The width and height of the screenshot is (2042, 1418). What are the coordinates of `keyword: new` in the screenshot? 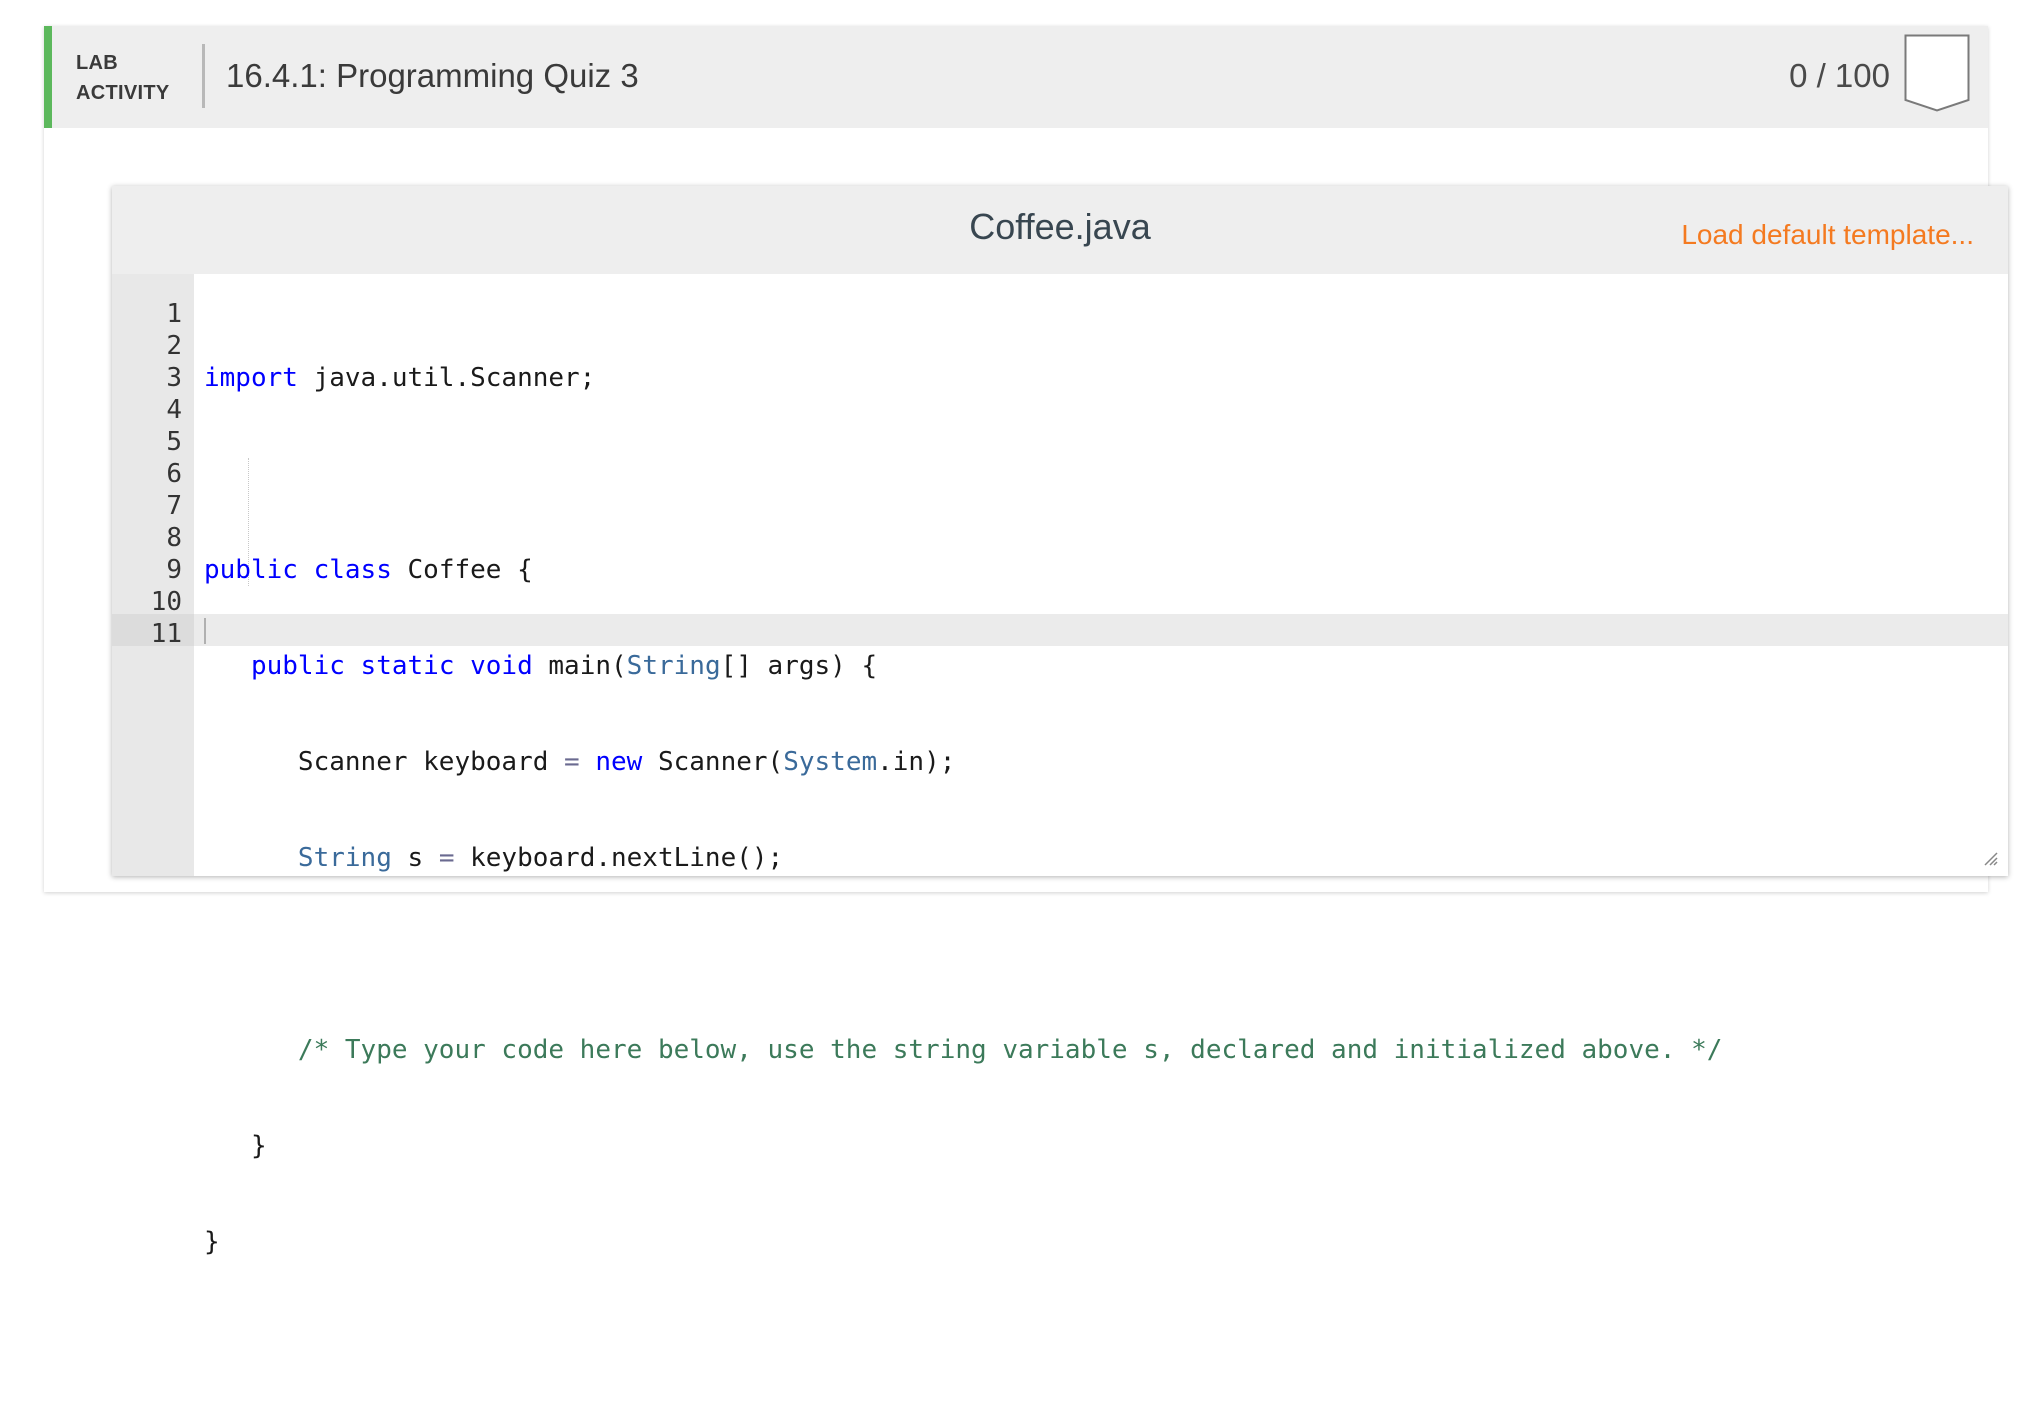 It's located at (619, 762).